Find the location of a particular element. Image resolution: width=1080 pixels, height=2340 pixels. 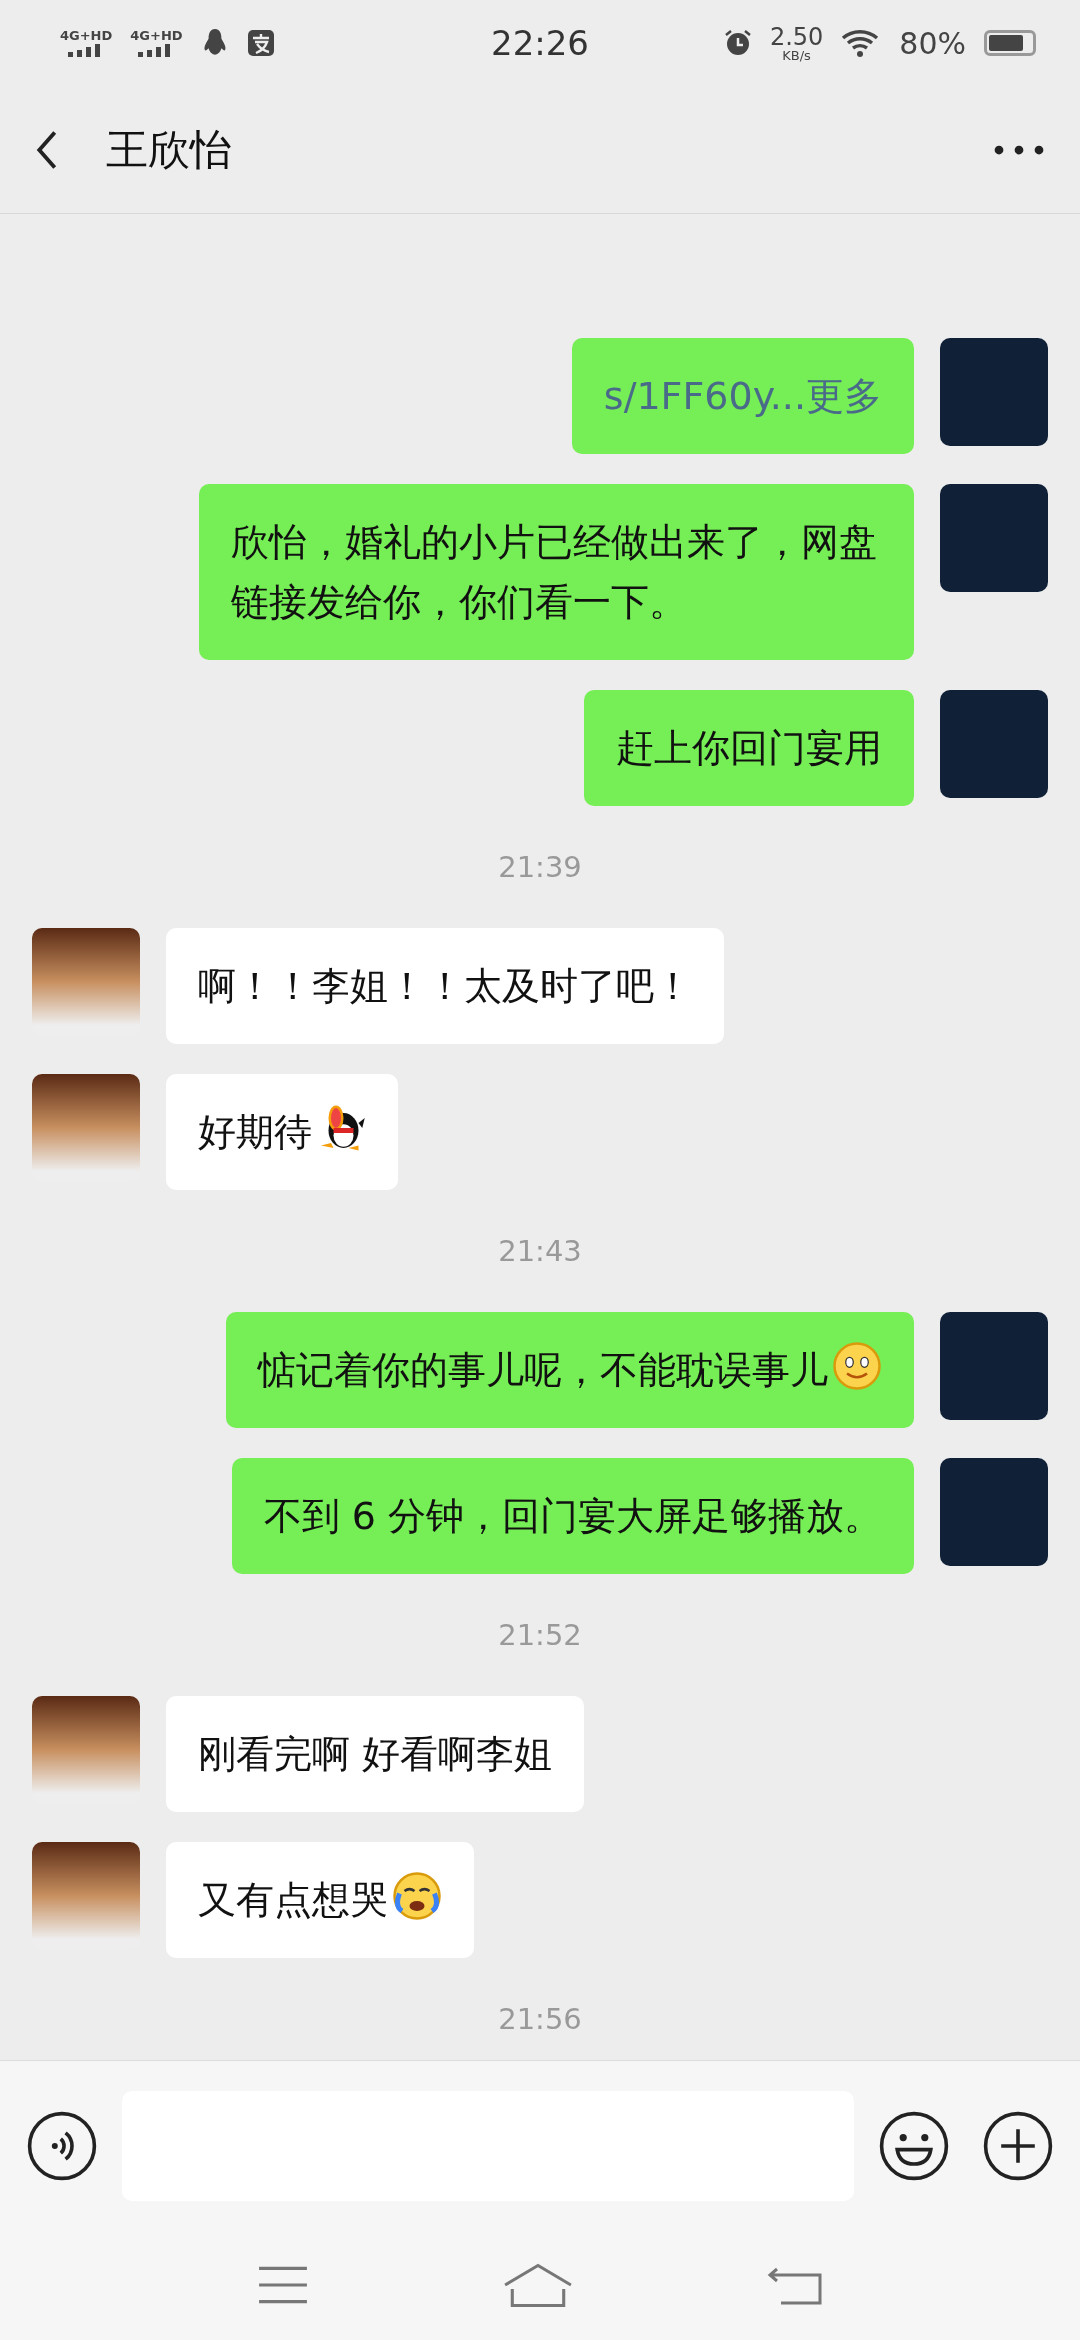

timestamp: 21:56 is located at coordinates (540, 2019).